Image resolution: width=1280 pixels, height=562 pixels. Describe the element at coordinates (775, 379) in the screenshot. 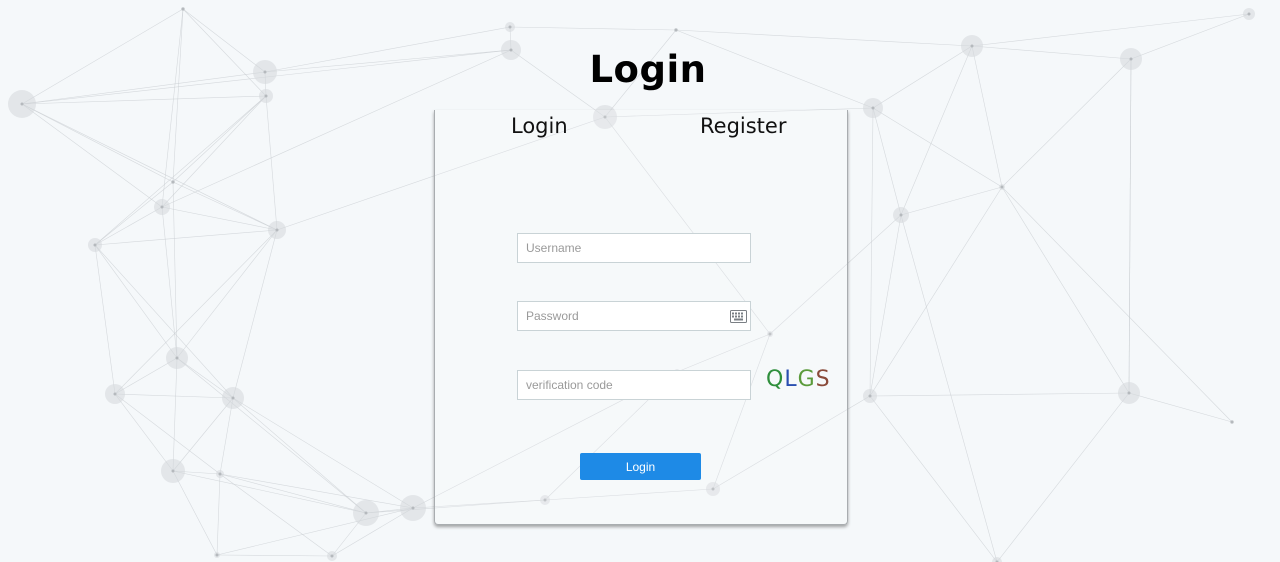

I see `captcha-char: Q` at that location.